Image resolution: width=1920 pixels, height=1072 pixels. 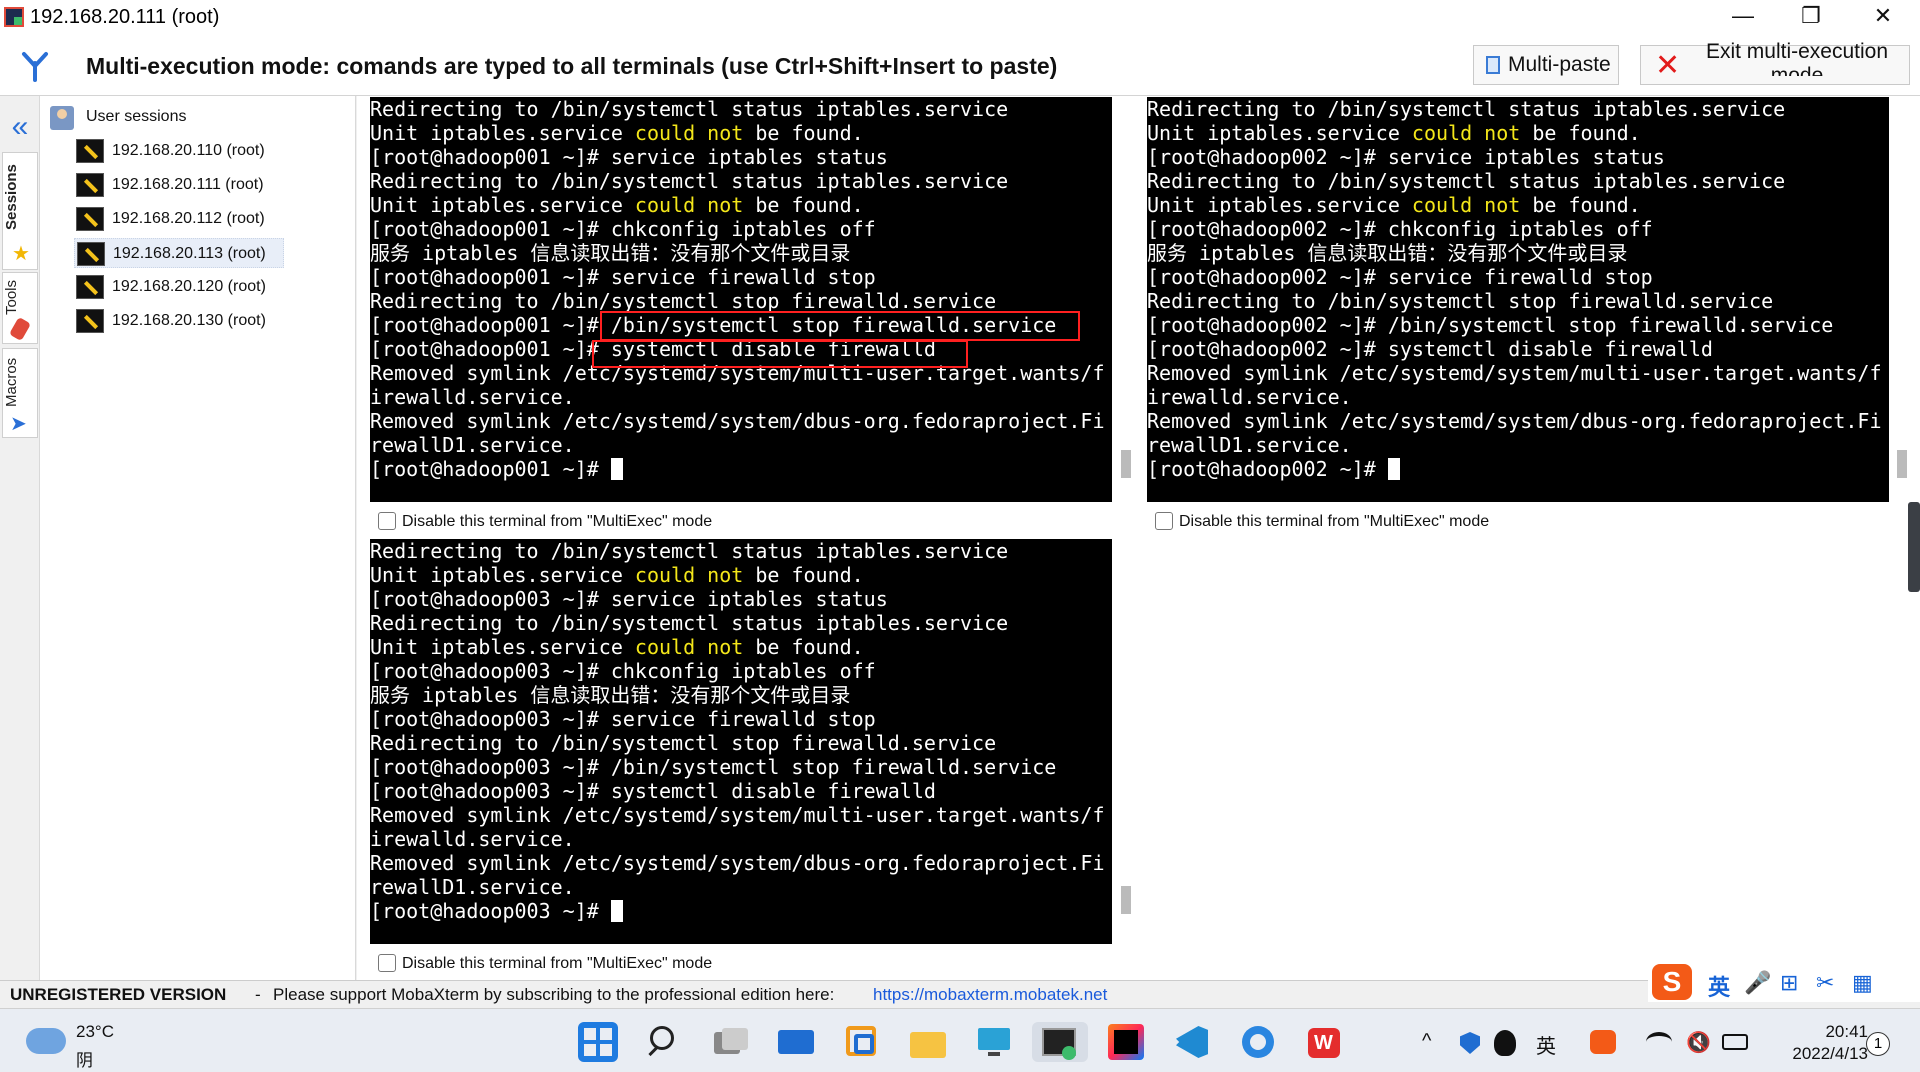 What do you see at coordinates (84, 1058) in the screenshot?
I see `weather-description: 阴` at bounding box center [84, 1058].